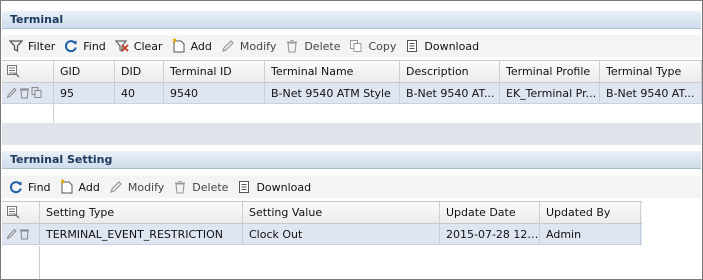 This screenshot has width=703, height=280. What do you see at coordinates (351, 20) in the screenshot?
I see `terminal-panel-header: Terminal` at bounding box center [351, 20].